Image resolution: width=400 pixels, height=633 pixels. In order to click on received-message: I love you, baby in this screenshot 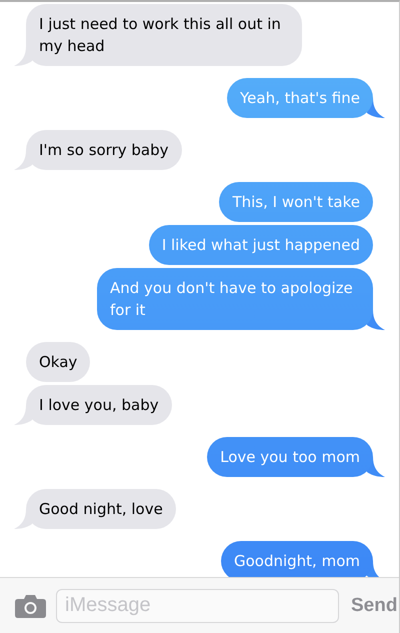, I will do `click(93, 405)`.